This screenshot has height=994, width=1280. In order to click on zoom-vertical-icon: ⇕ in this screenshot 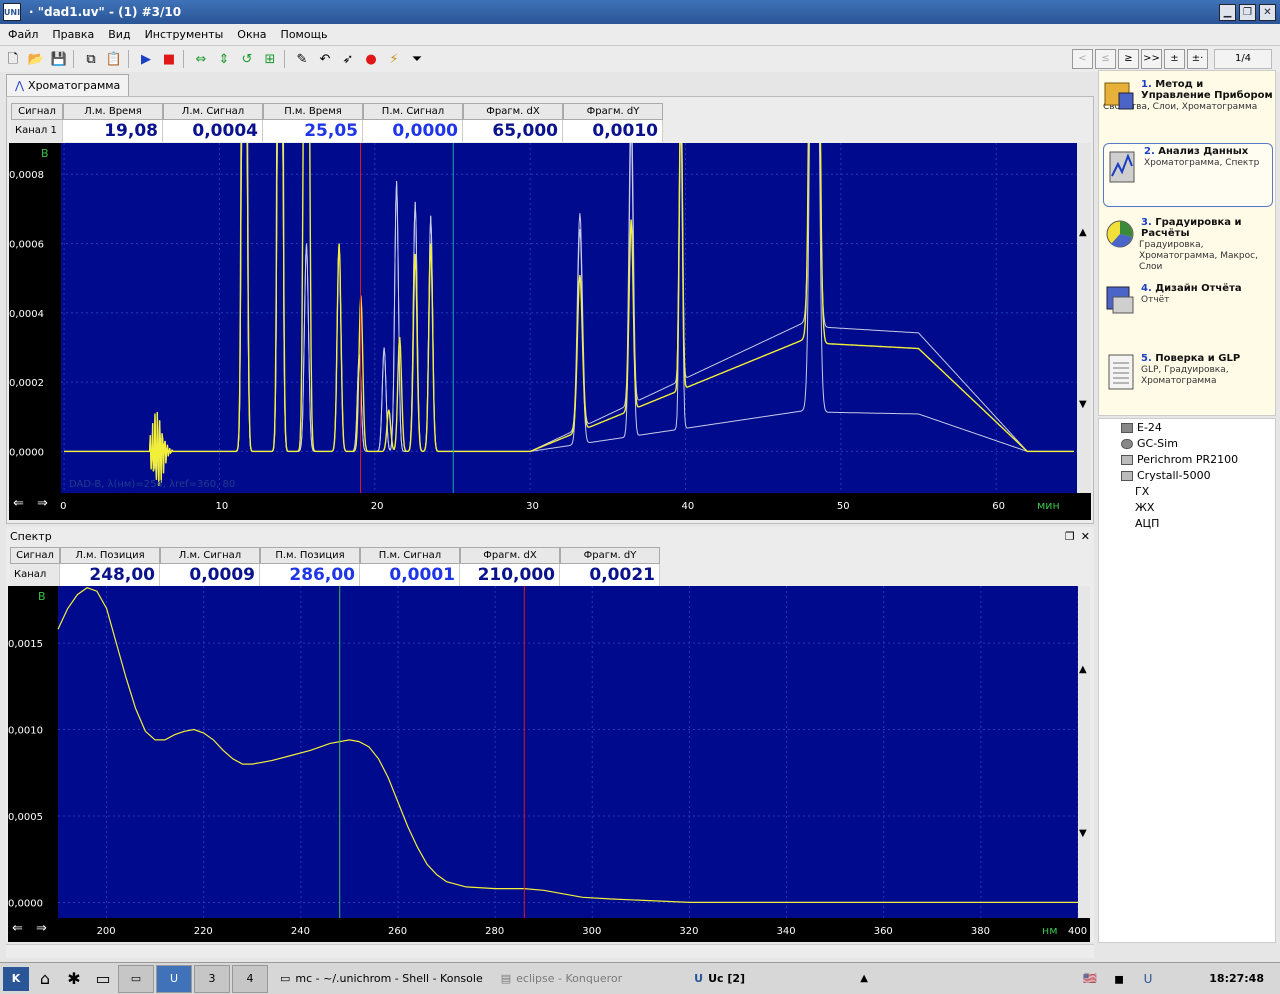, I will do `click(224, 59)`.